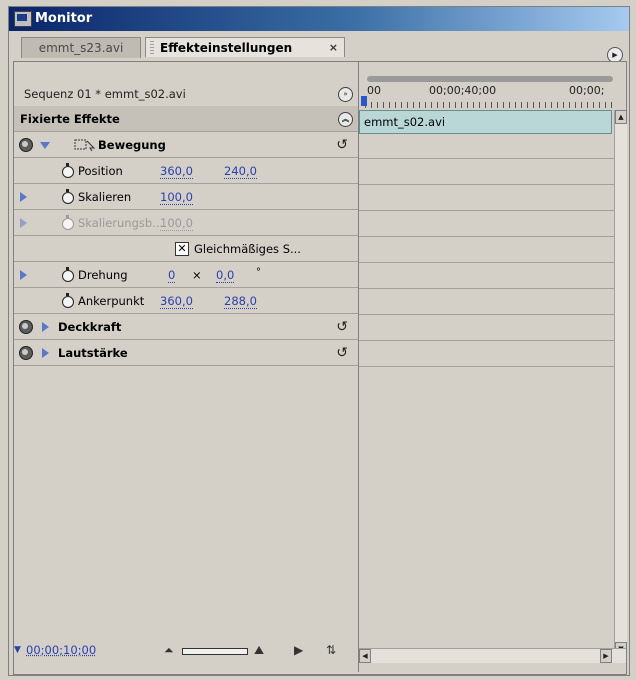 The height and width of the screenshot is (680, 636). Describe the element at coordinates (70, 119) in the screenshot. I see `section-title: Fixierte Effekte` at that location.